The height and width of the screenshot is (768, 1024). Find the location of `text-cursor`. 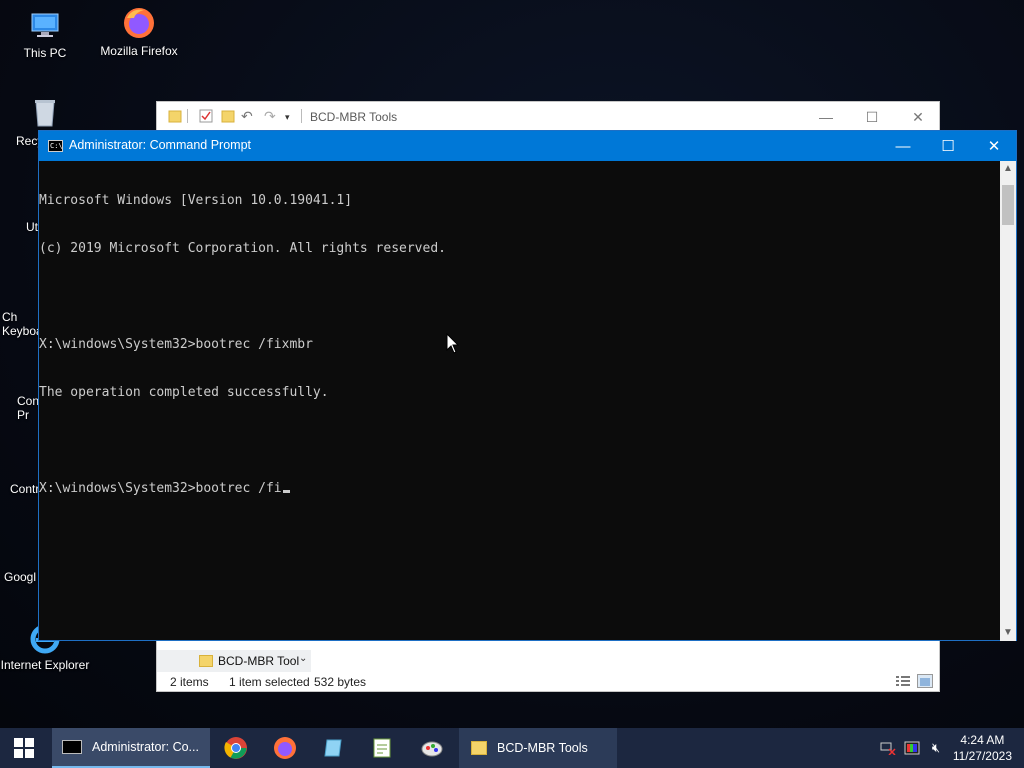

text-cursor is located at coordinates (286, 491).